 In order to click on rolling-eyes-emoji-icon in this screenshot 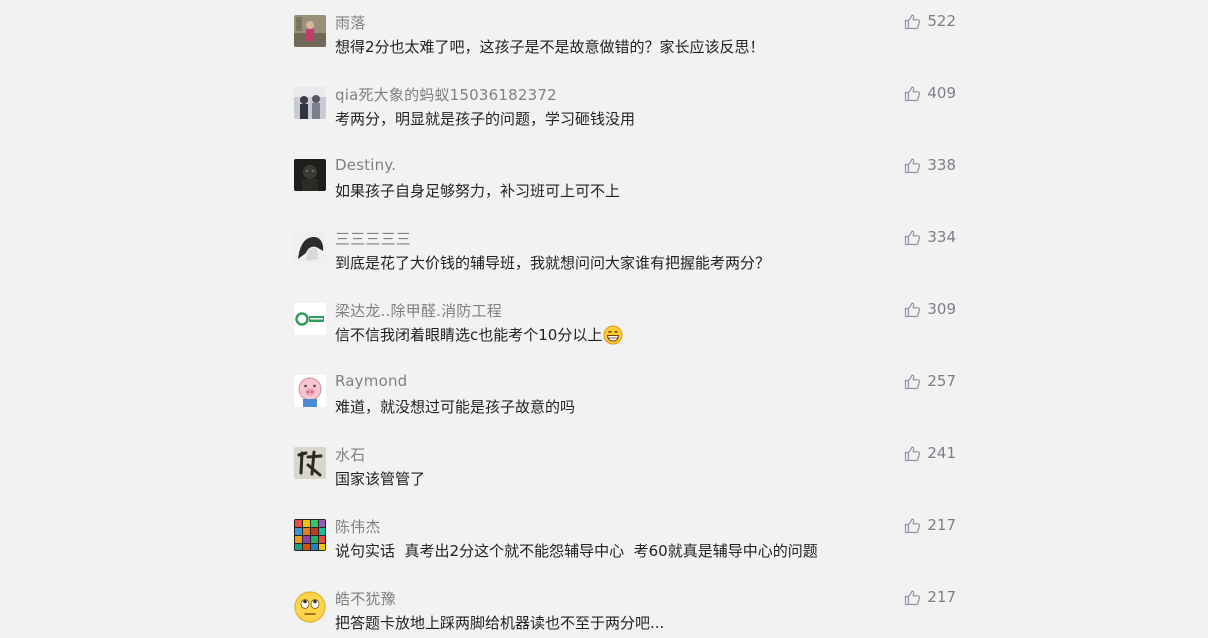, I will do `click(310, 607)`.